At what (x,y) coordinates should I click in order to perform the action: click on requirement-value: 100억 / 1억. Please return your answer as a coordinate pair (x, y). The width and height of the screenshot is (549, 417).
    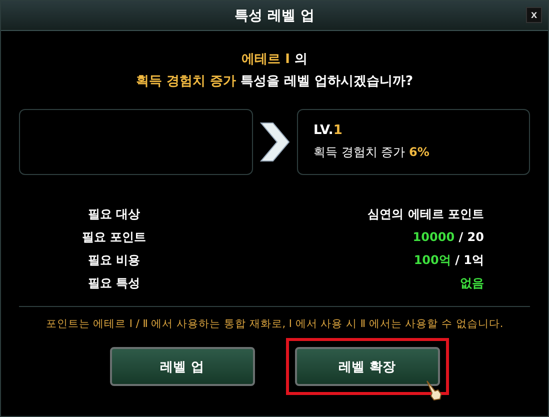
    Looking at the image, I should click on (449, 260).